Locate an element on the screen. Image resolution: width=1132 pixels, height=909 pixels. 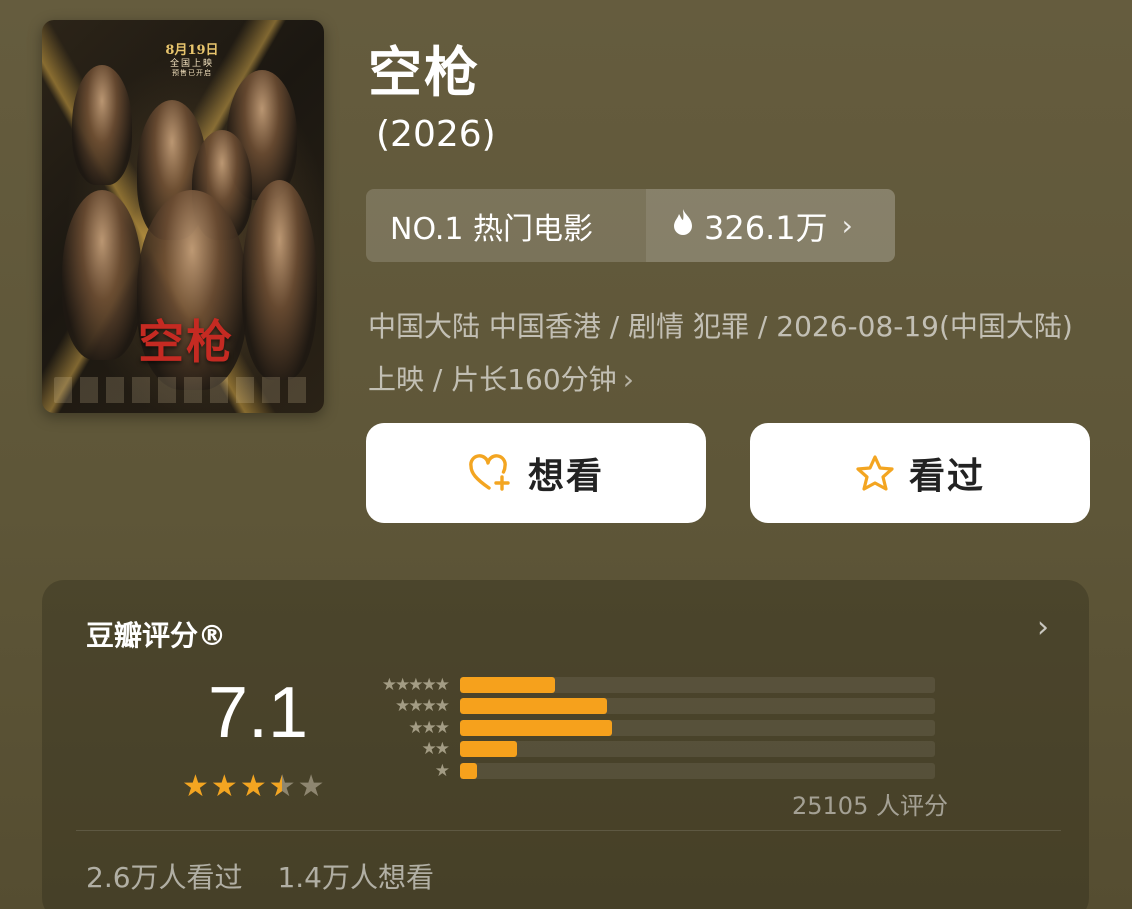
rank-label: NO.1 热门电影 is located at coordinates (506, 225).